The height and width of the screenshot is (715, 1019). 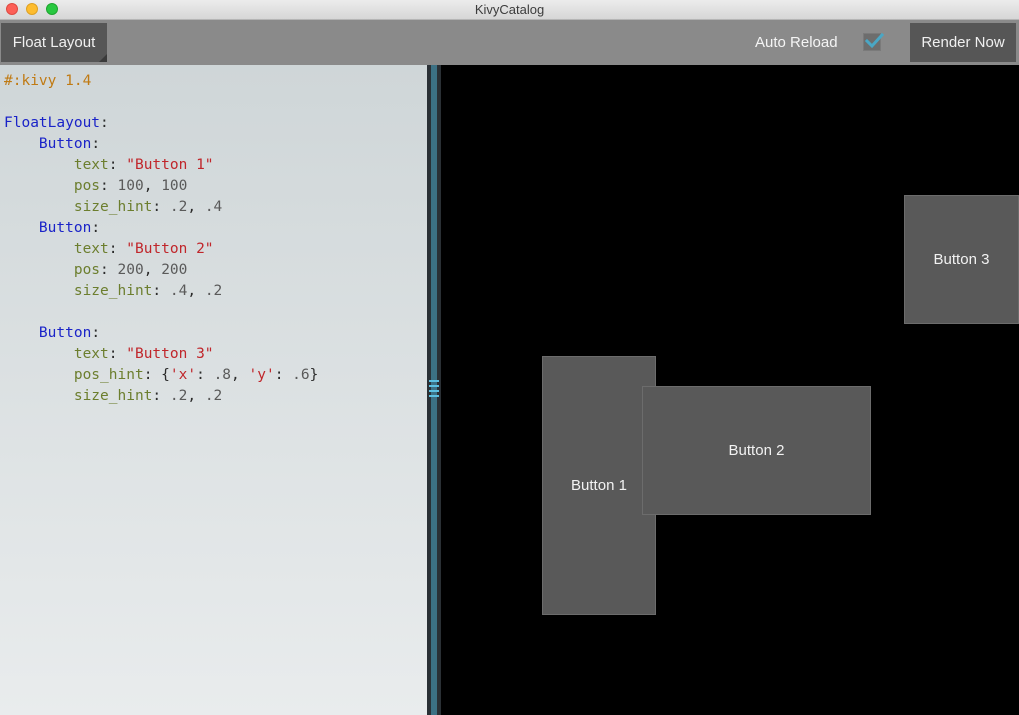 I want to click on code-line: pos: 100, 100, so click(x=215, y=186).